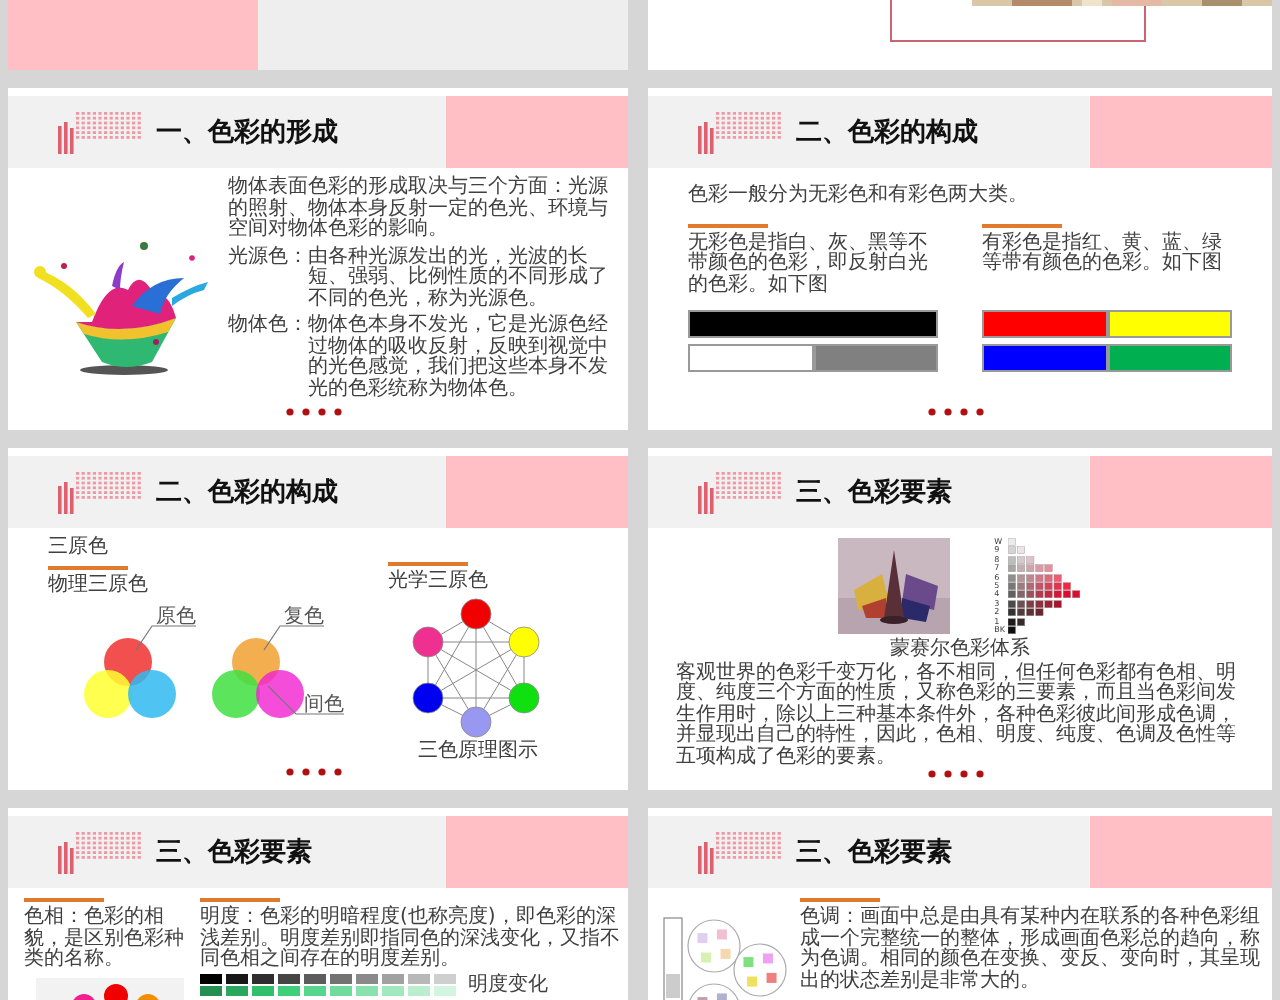  I want to click on callout-label: 间色, so click(324, 705).